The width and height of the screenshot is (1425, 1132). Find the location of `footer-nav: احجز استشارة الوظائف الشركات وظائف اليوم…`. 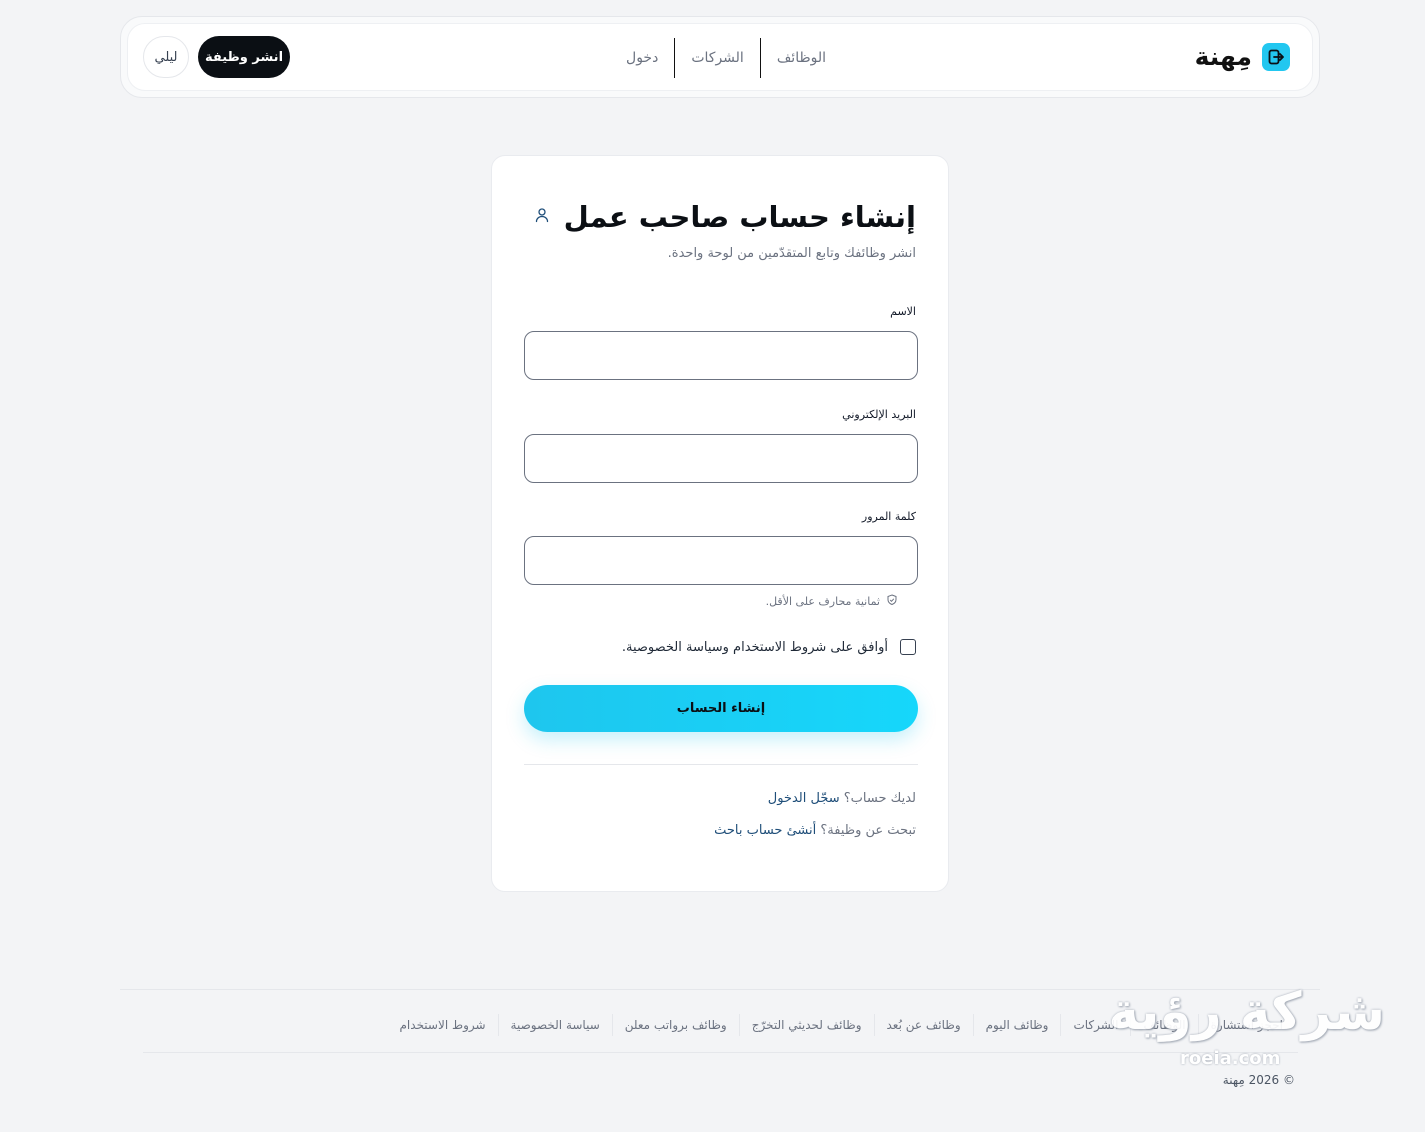

footer-nav: احجز استشارة الوظائف الشركات وظائف اليوم… is located at coordinates (842, 1025).